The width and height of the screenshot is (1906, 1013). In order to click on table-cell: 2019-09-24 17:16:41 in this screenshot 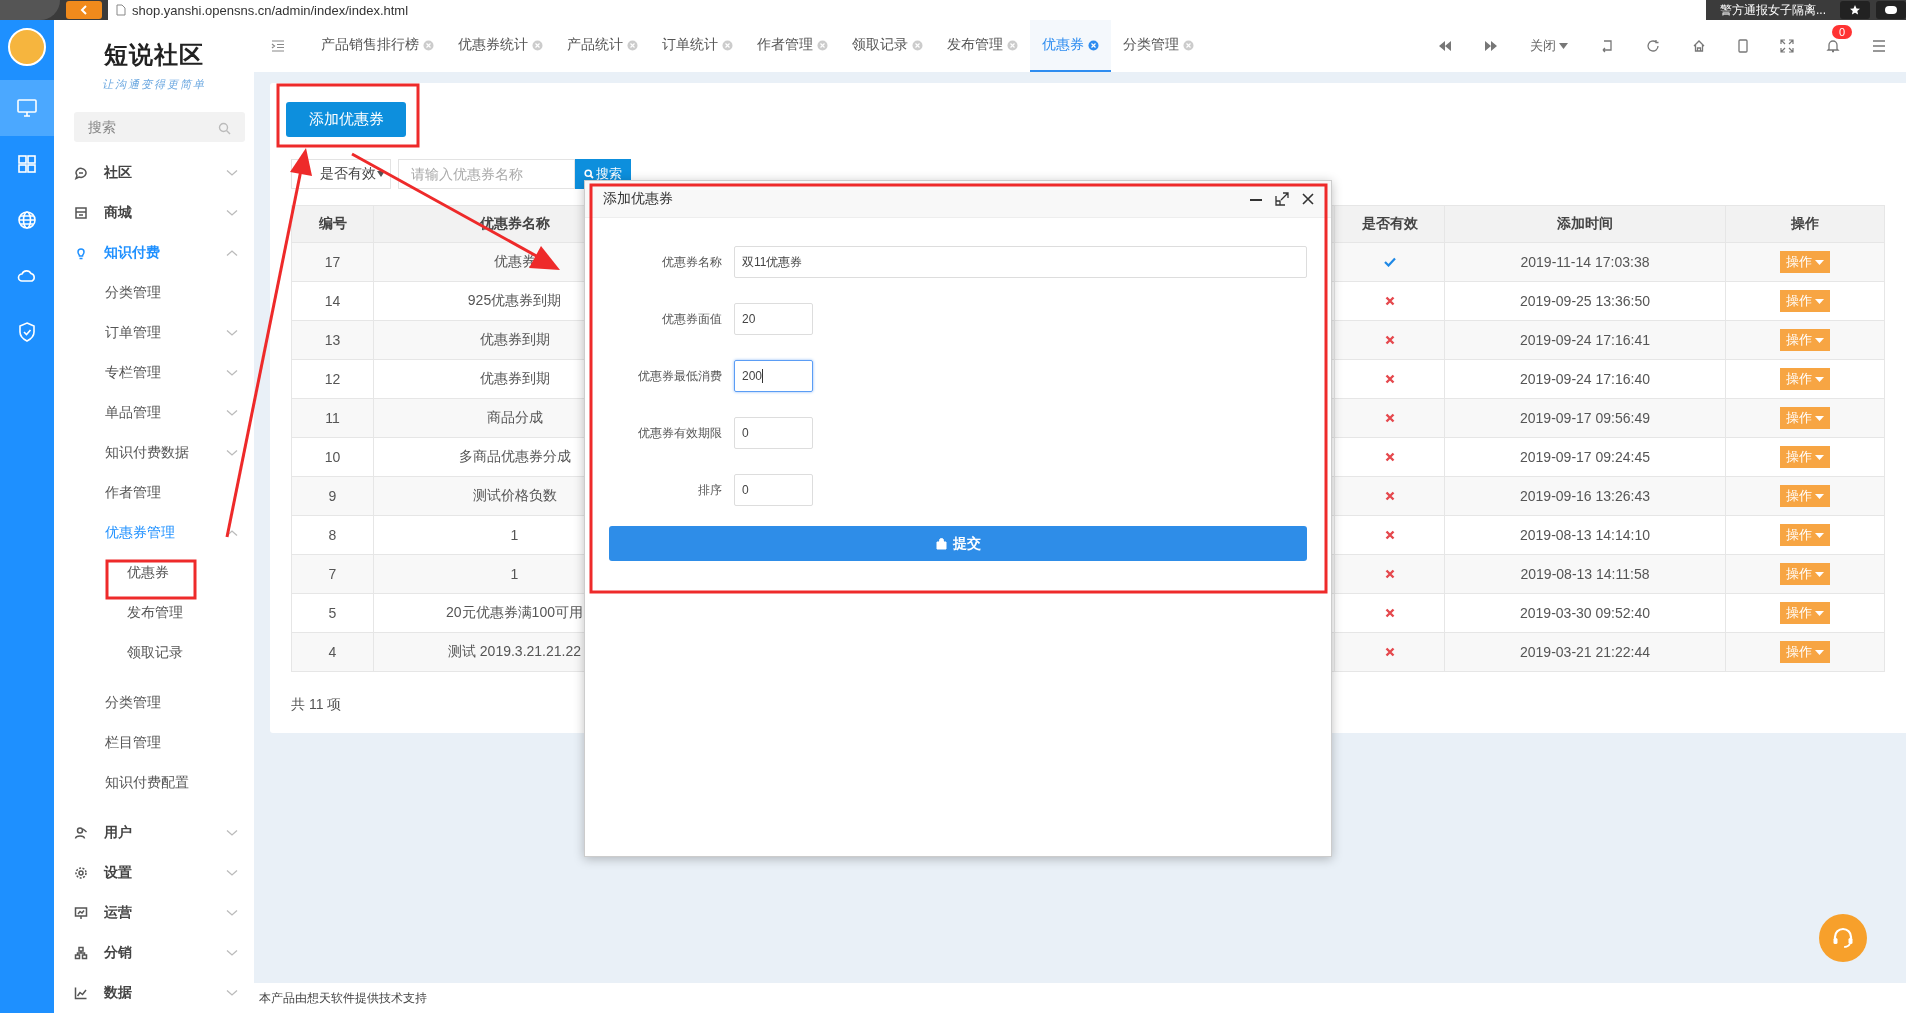, I will do `click(1585, 340)`.